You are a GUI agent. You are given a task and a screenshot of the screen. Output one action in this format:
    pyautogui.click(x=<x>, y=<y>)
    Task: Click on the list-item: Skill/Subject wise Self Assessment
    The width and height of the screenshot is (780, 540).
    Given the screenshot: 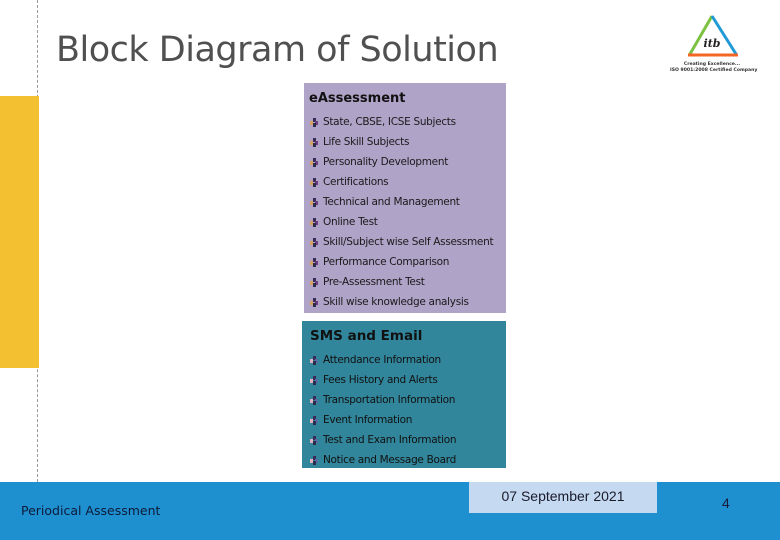 What is the action you would take?
    pyautogui.click(x=402, y=242)
    